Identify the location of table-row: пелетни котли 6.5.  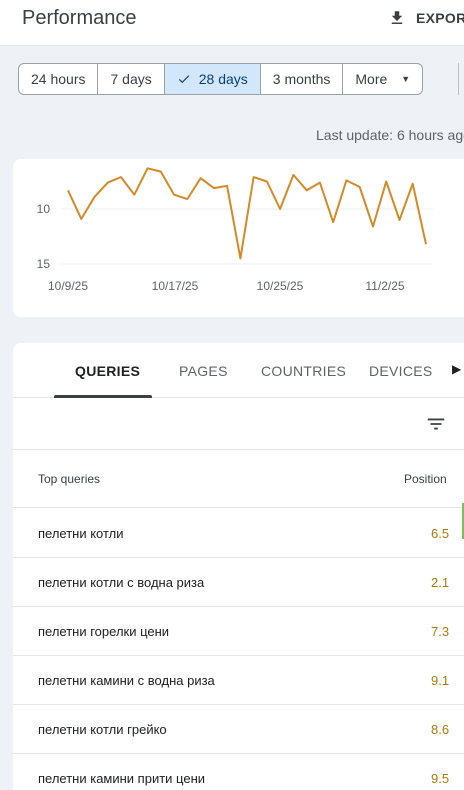
(238, 533).